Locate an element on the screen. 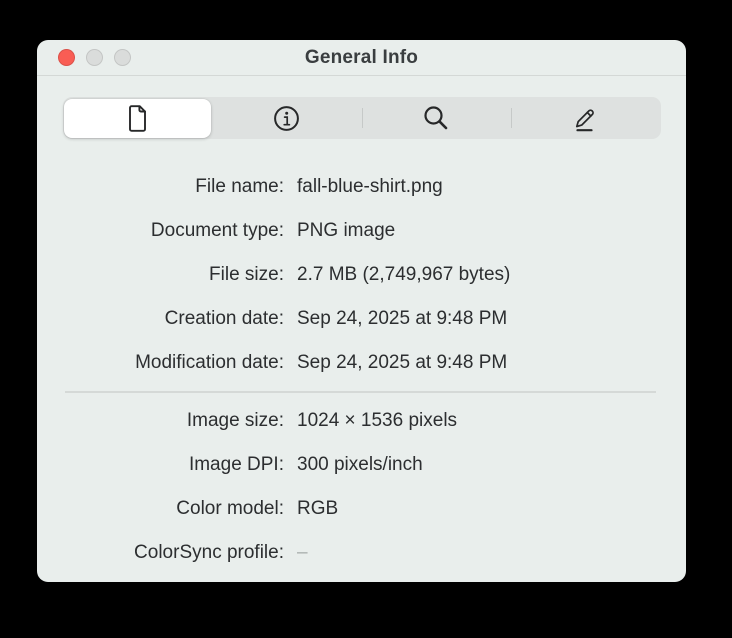 This screenshot has height=638, width=732. minimize-button is located at coordinates (94, 57).